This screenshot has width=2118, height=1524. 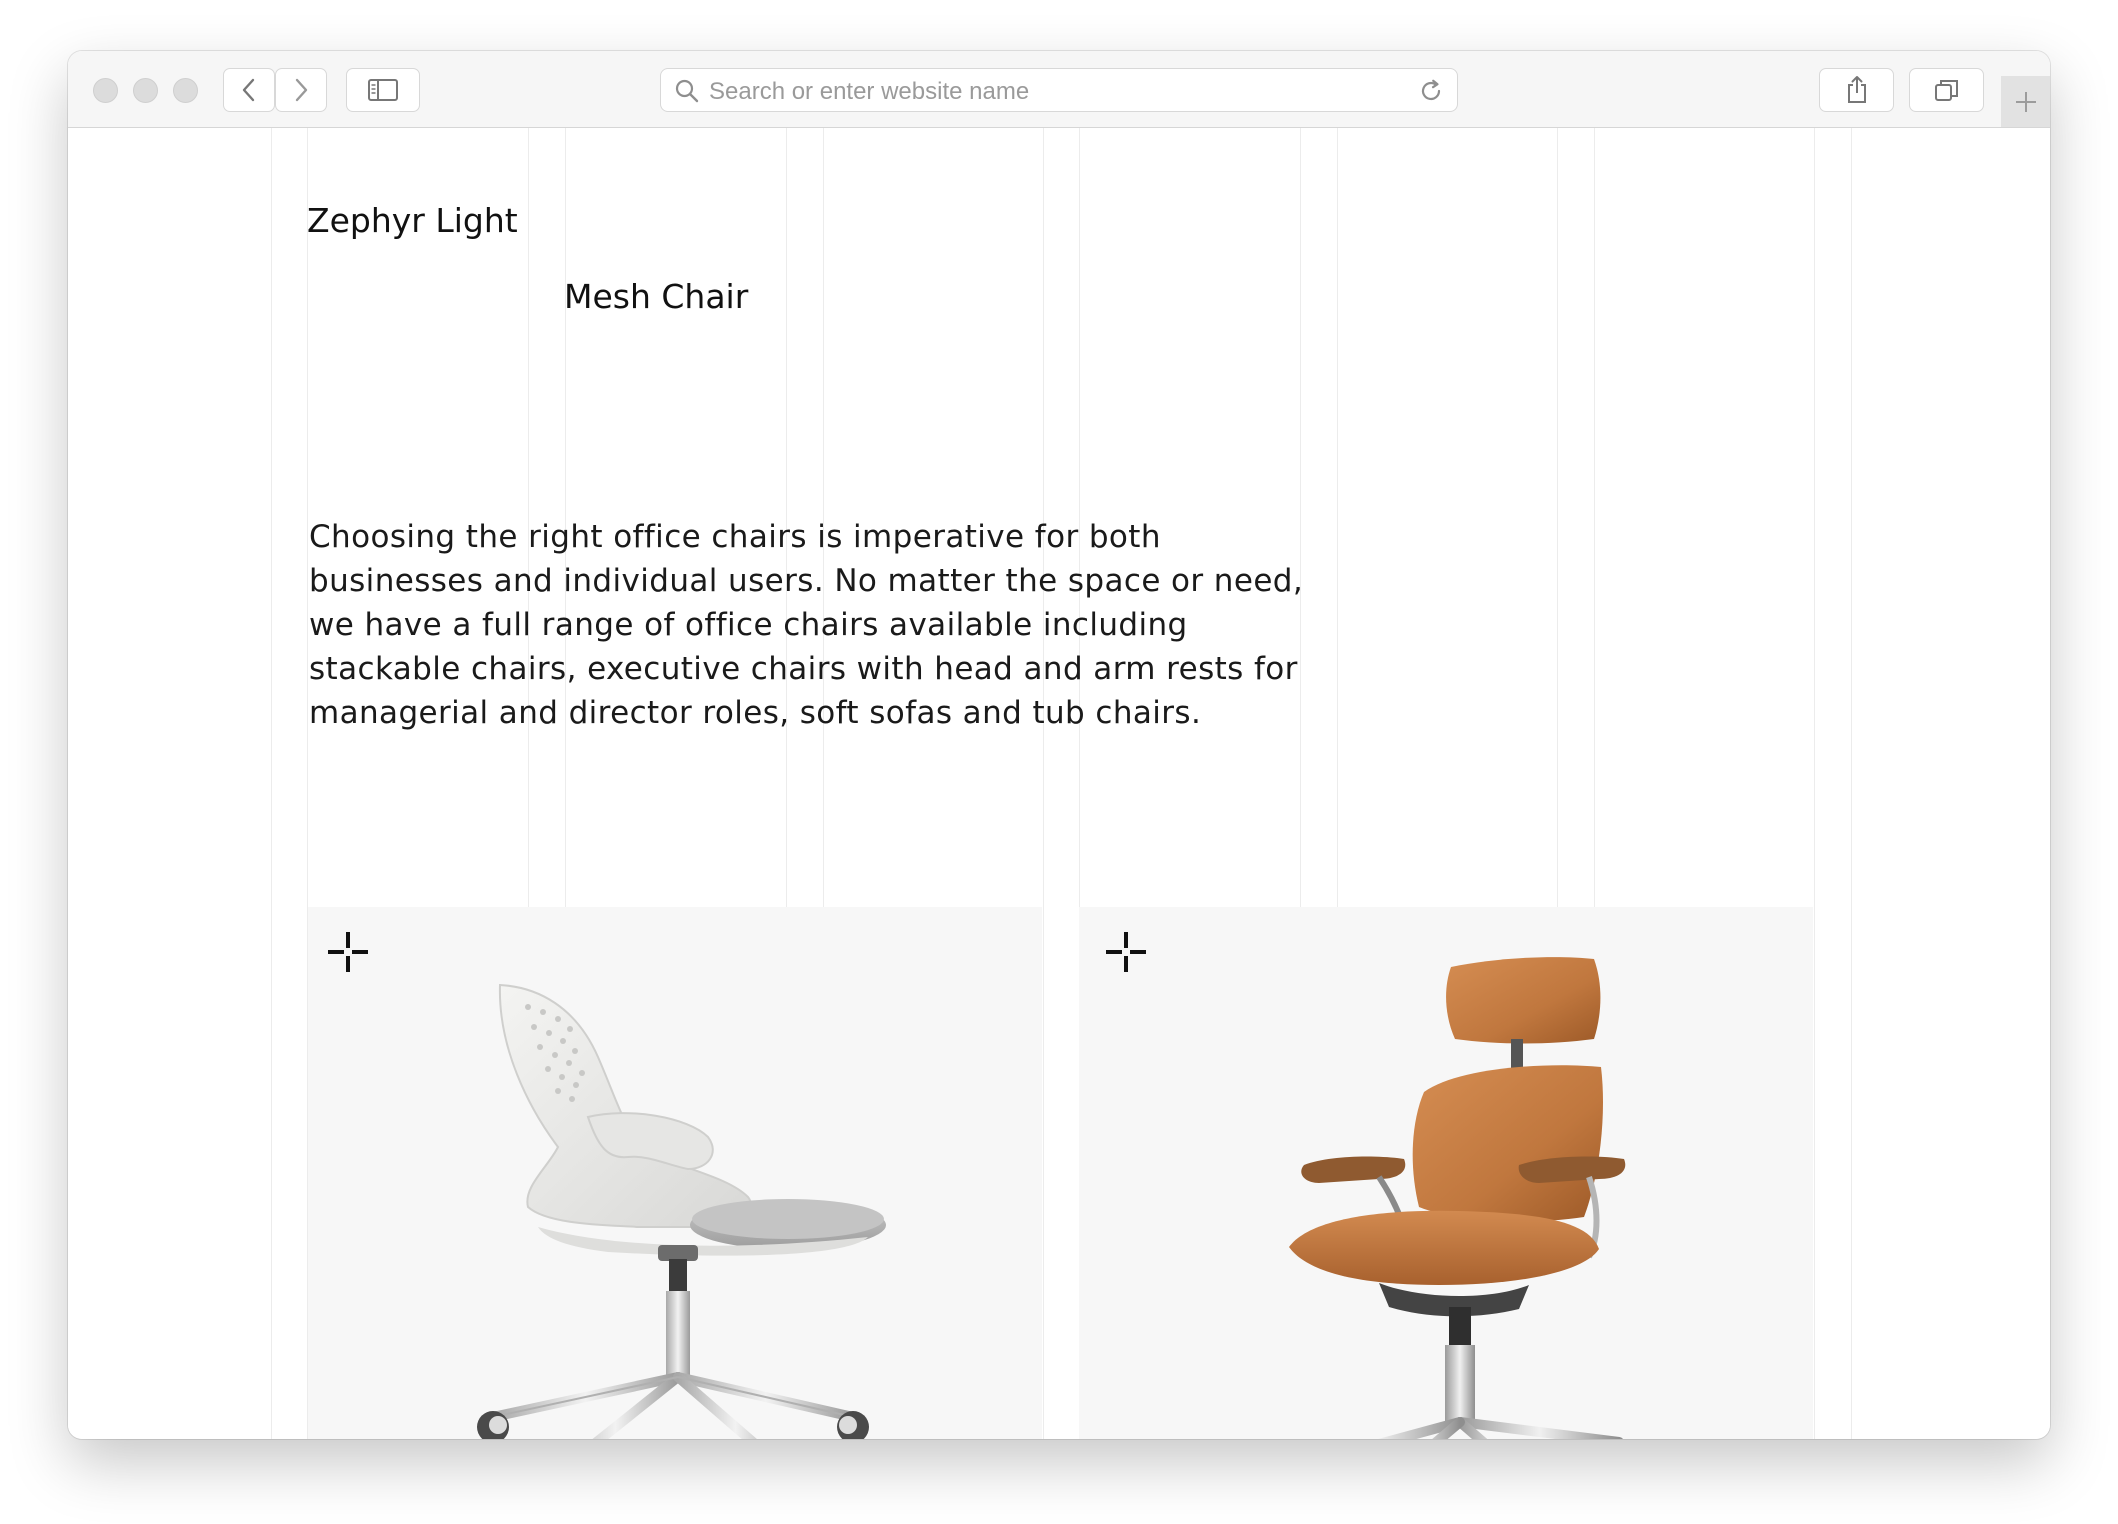 What do you see at coordinates (656, 296) in the screenshot?
I see `page-title-line-2: Mesh Chair` at bounding box center [656, 296].